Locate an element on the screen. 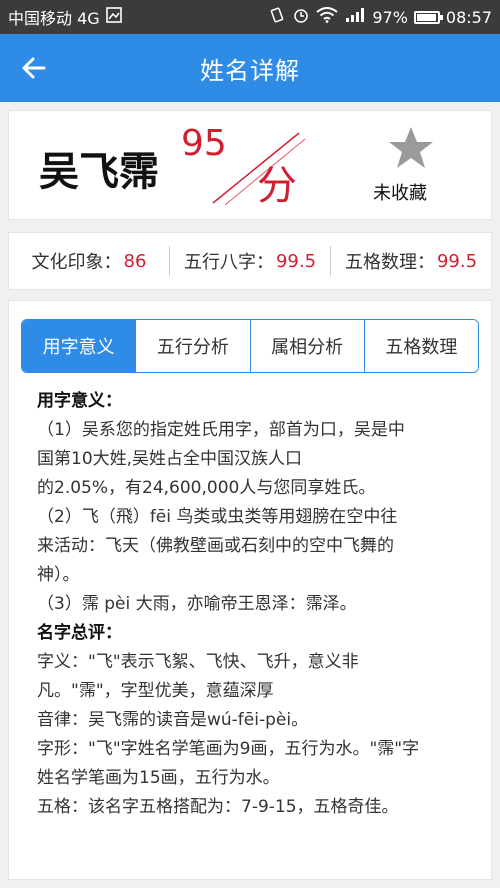  text-line: 的2.05%，有24,600,000人与您同享姓氏。 is located at coordinates (206, 488).